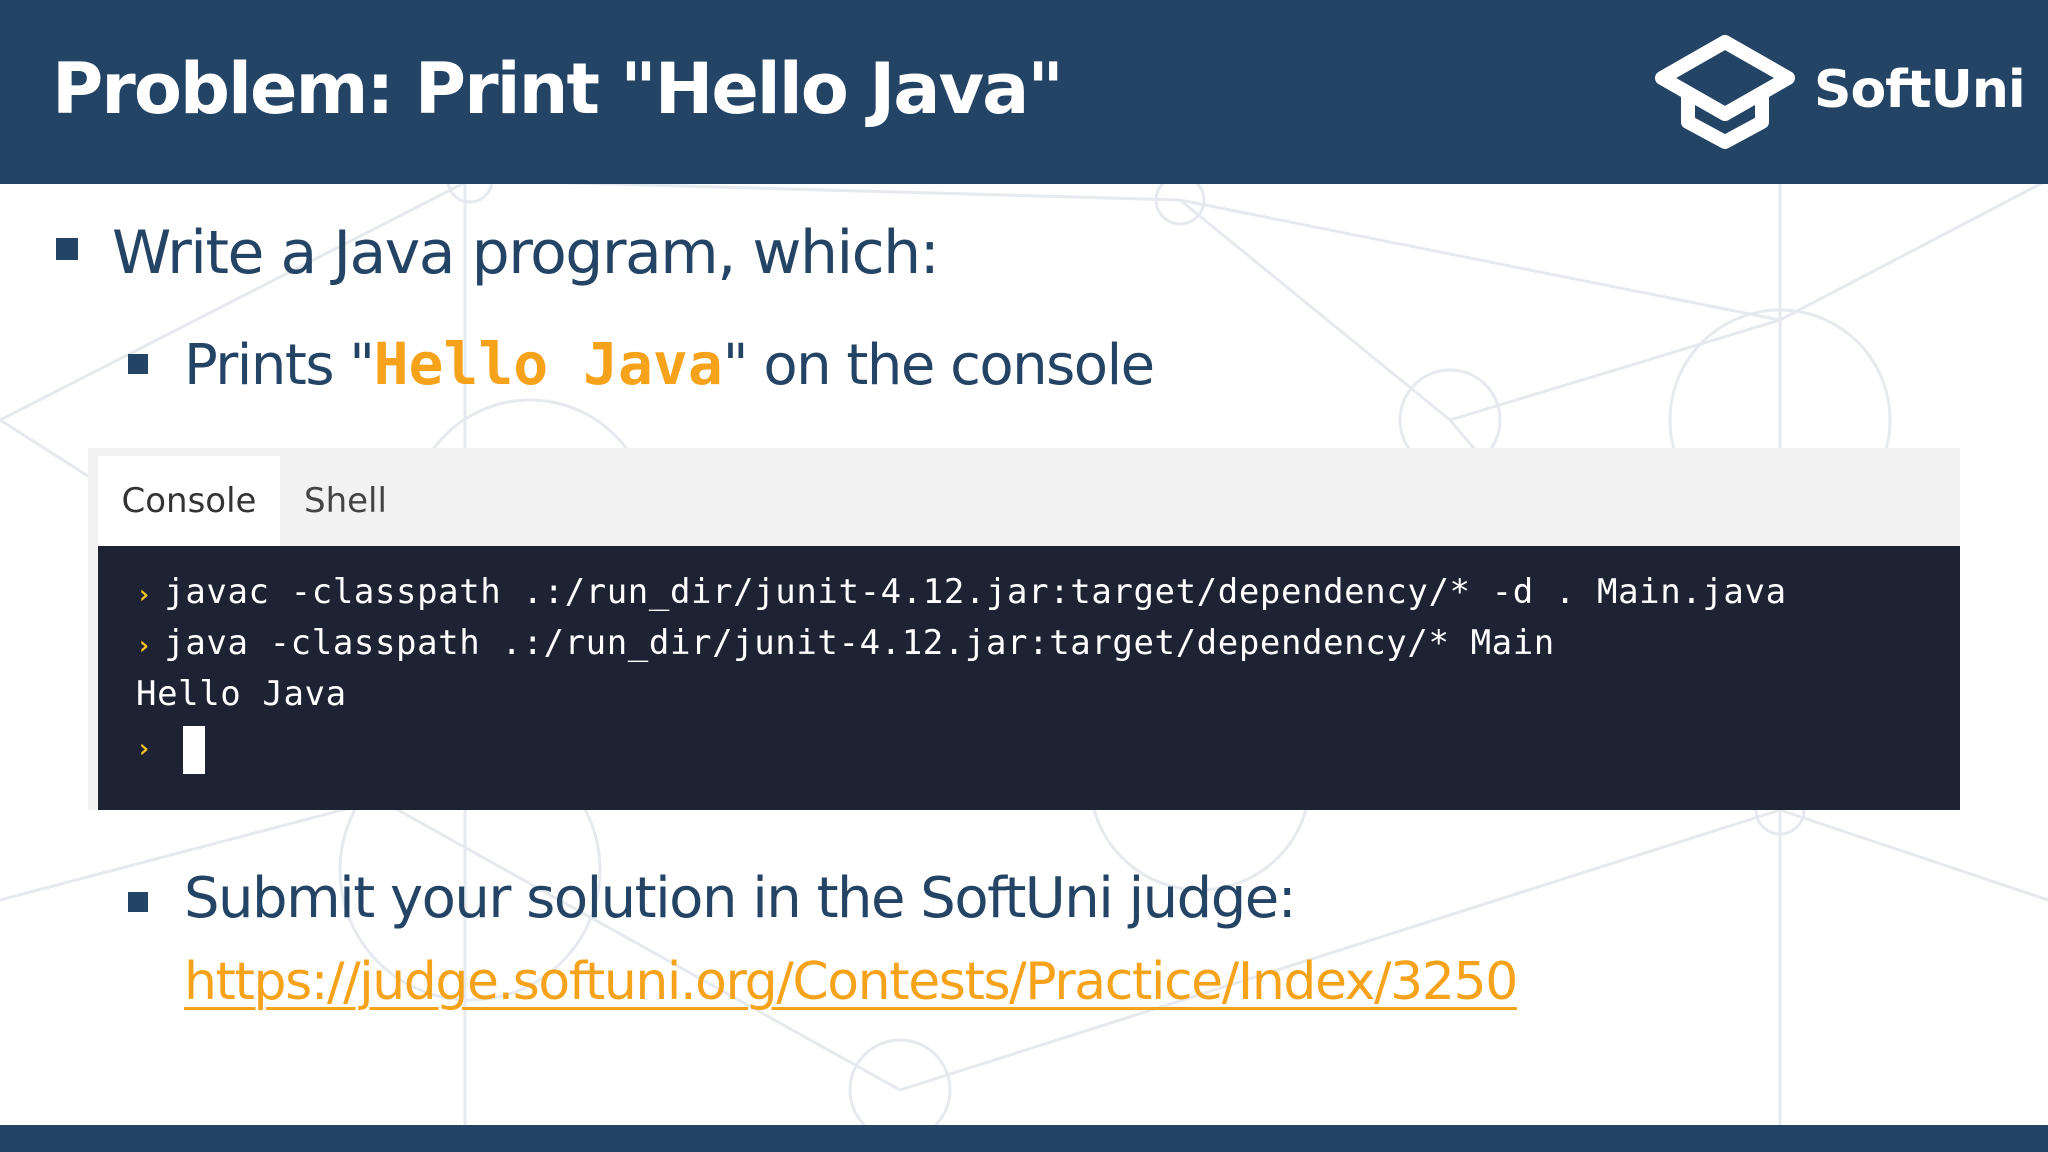  I want to click on bullet-text-2: Prints "Hello Java" on the console, so click(669, 364).